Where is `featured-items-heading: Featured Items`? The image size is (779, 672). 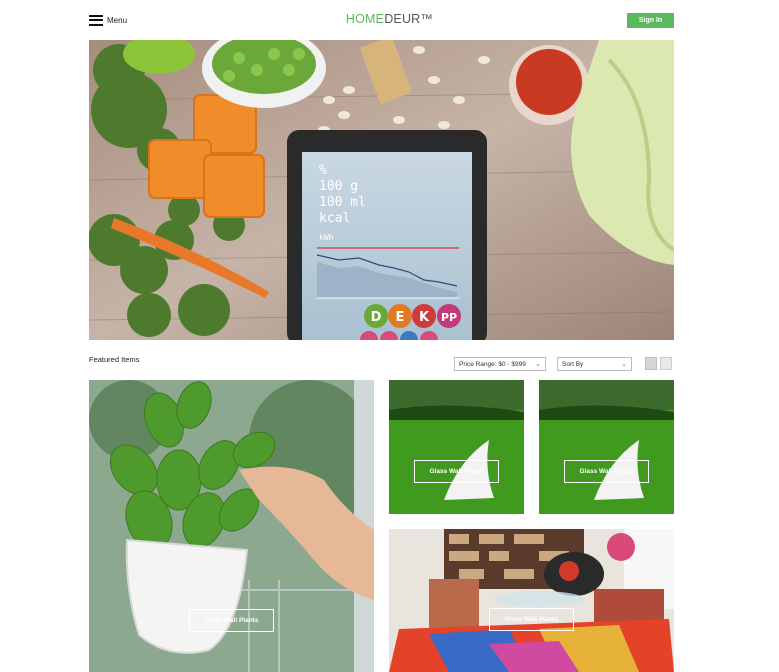
featured-items-heading: Featured Items is located at coordinates (114, 359).